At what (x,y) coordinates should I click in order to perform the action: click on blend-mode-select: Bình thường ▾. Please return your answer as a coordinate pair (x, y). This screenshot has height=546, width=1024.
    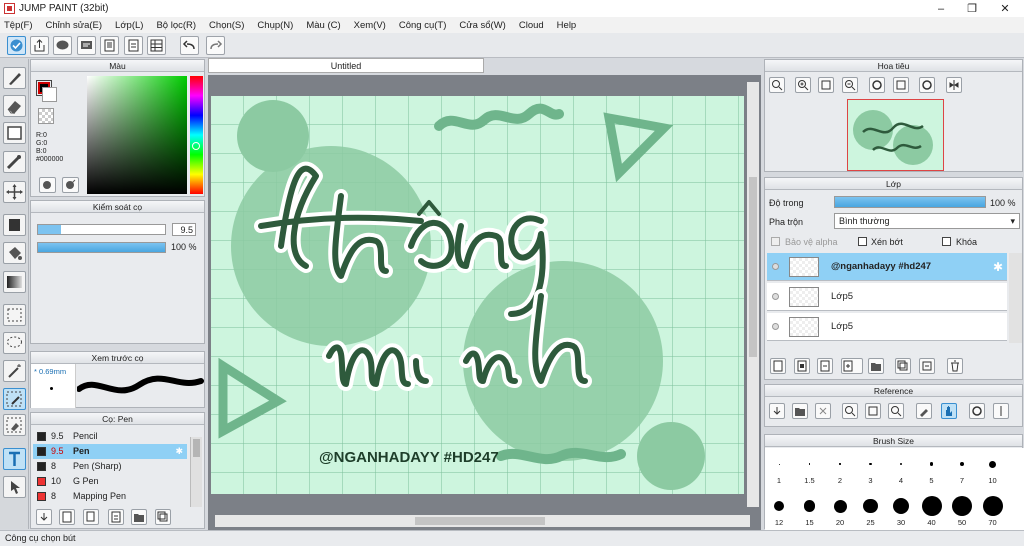
    Looking at the image, I should click on (927, 221).